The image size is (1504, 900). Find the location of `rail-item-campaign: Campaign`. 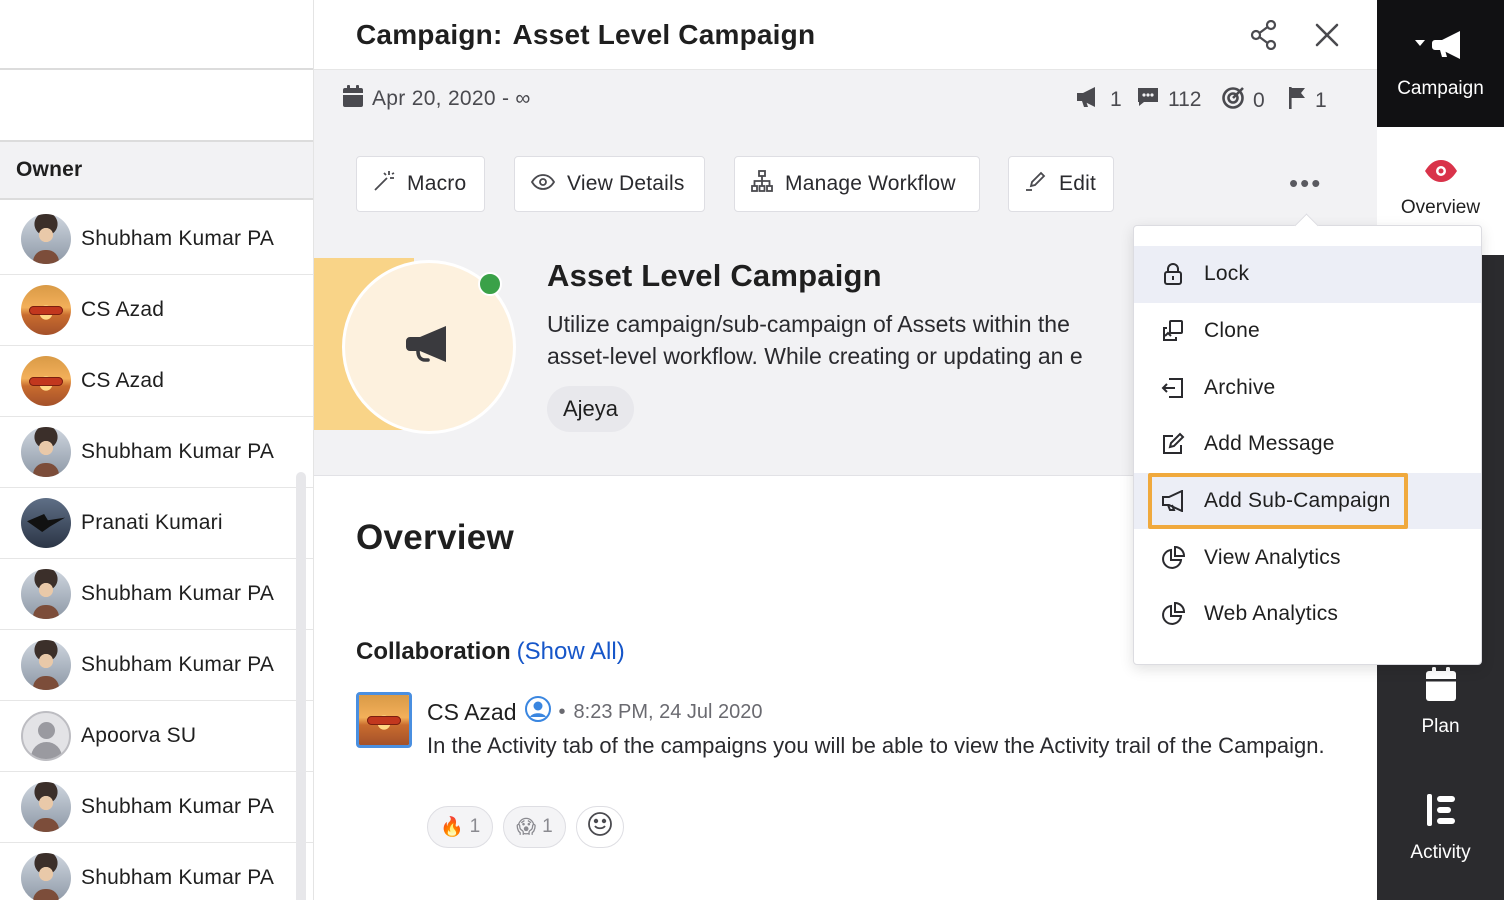

rail-item-campaign: Campaign is located at coordinates (1440, 63).